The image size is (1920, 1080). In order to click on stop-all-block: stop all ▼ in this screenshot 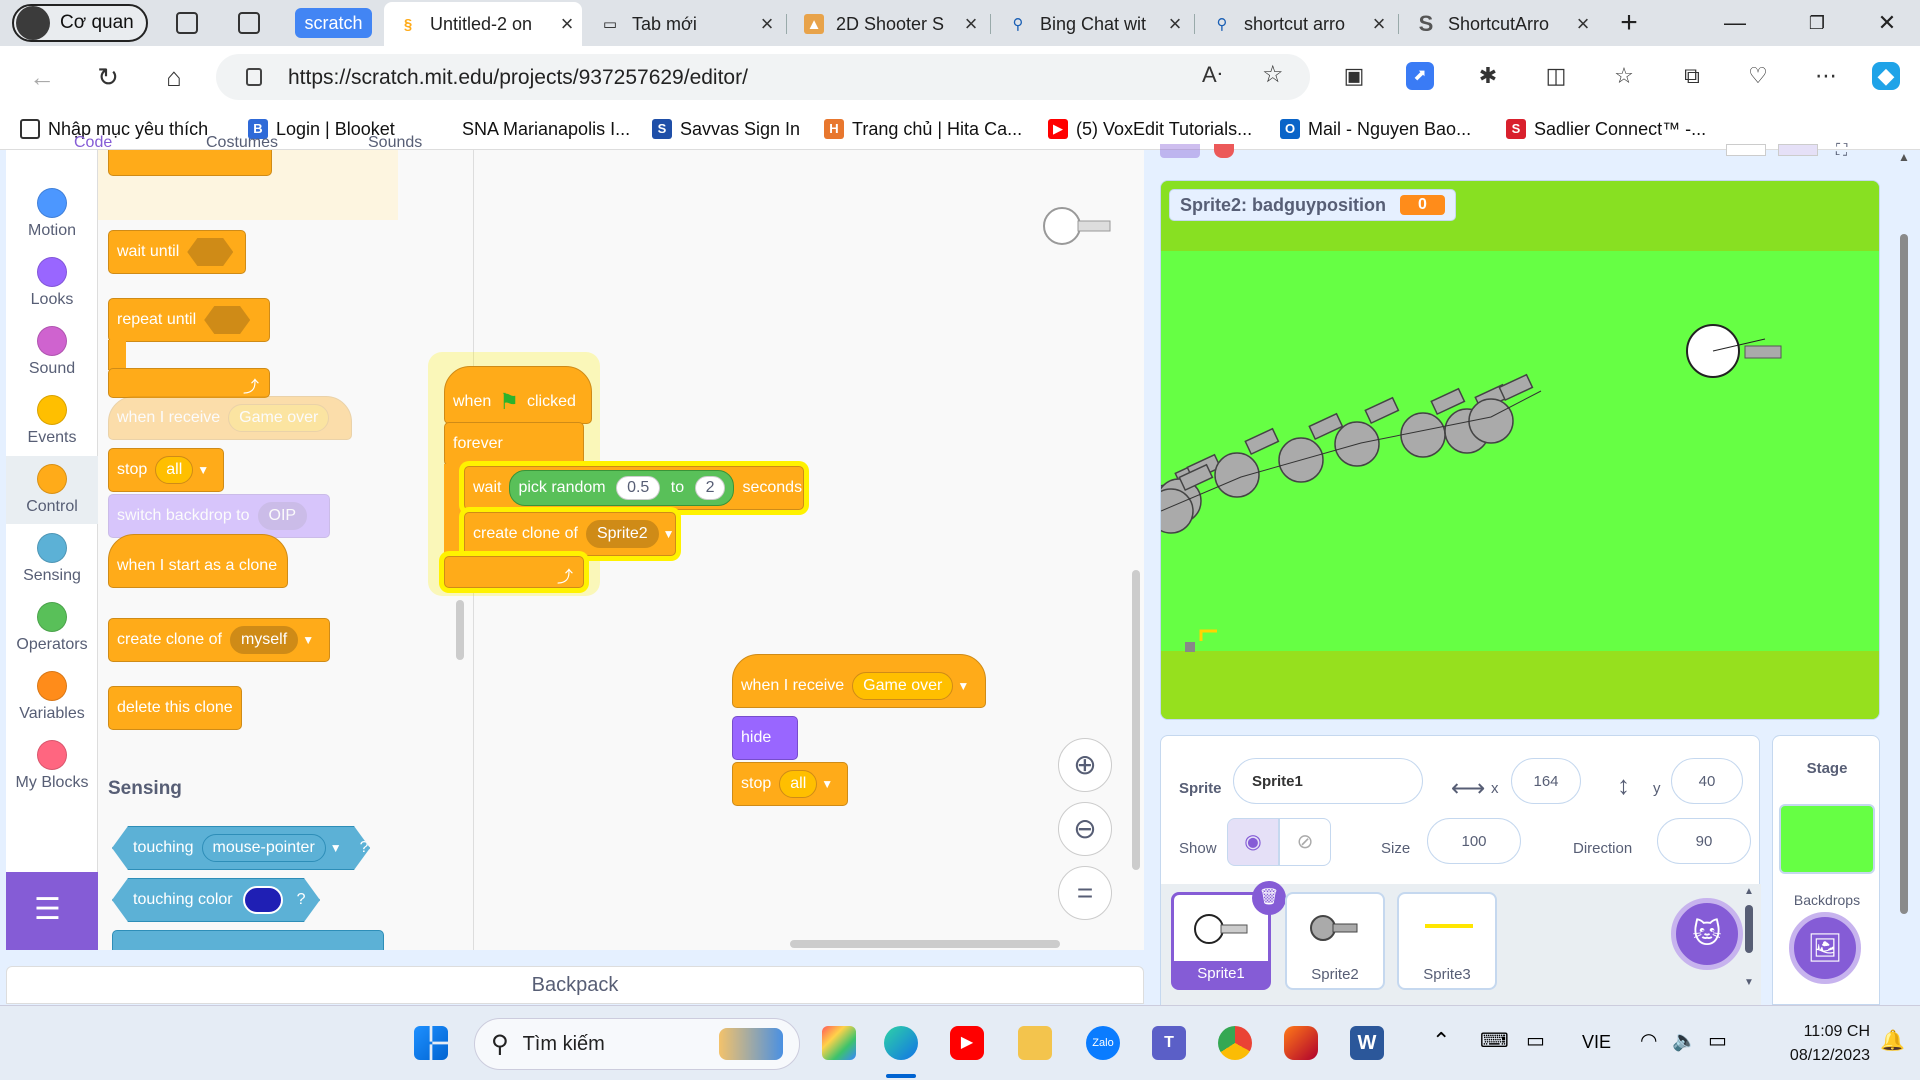, I will do `click(790, 784)`.